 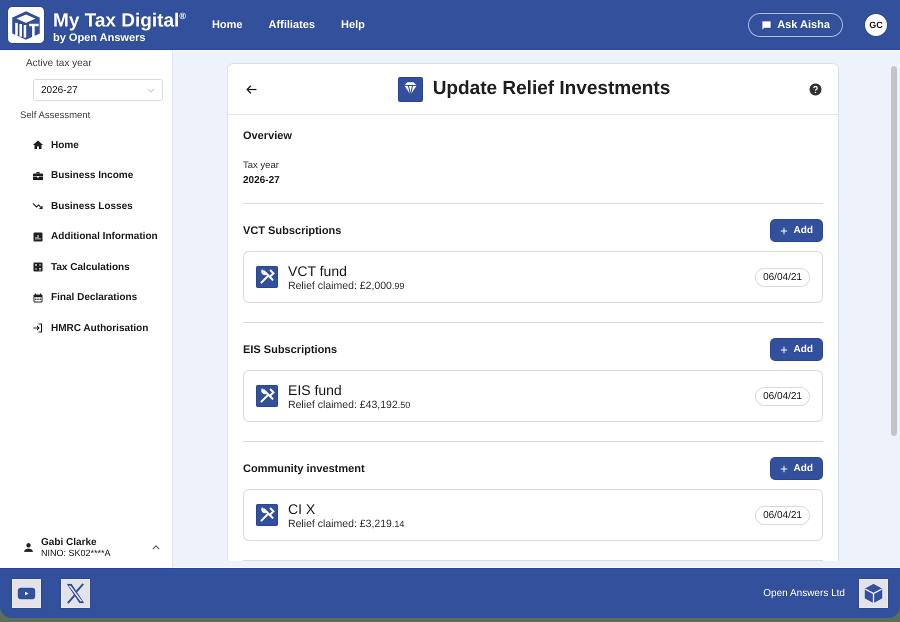 What do you see at coordinates (156, 547) in the screenshot?
I see `chevron-up-icon` at bounding box center [156, 547].